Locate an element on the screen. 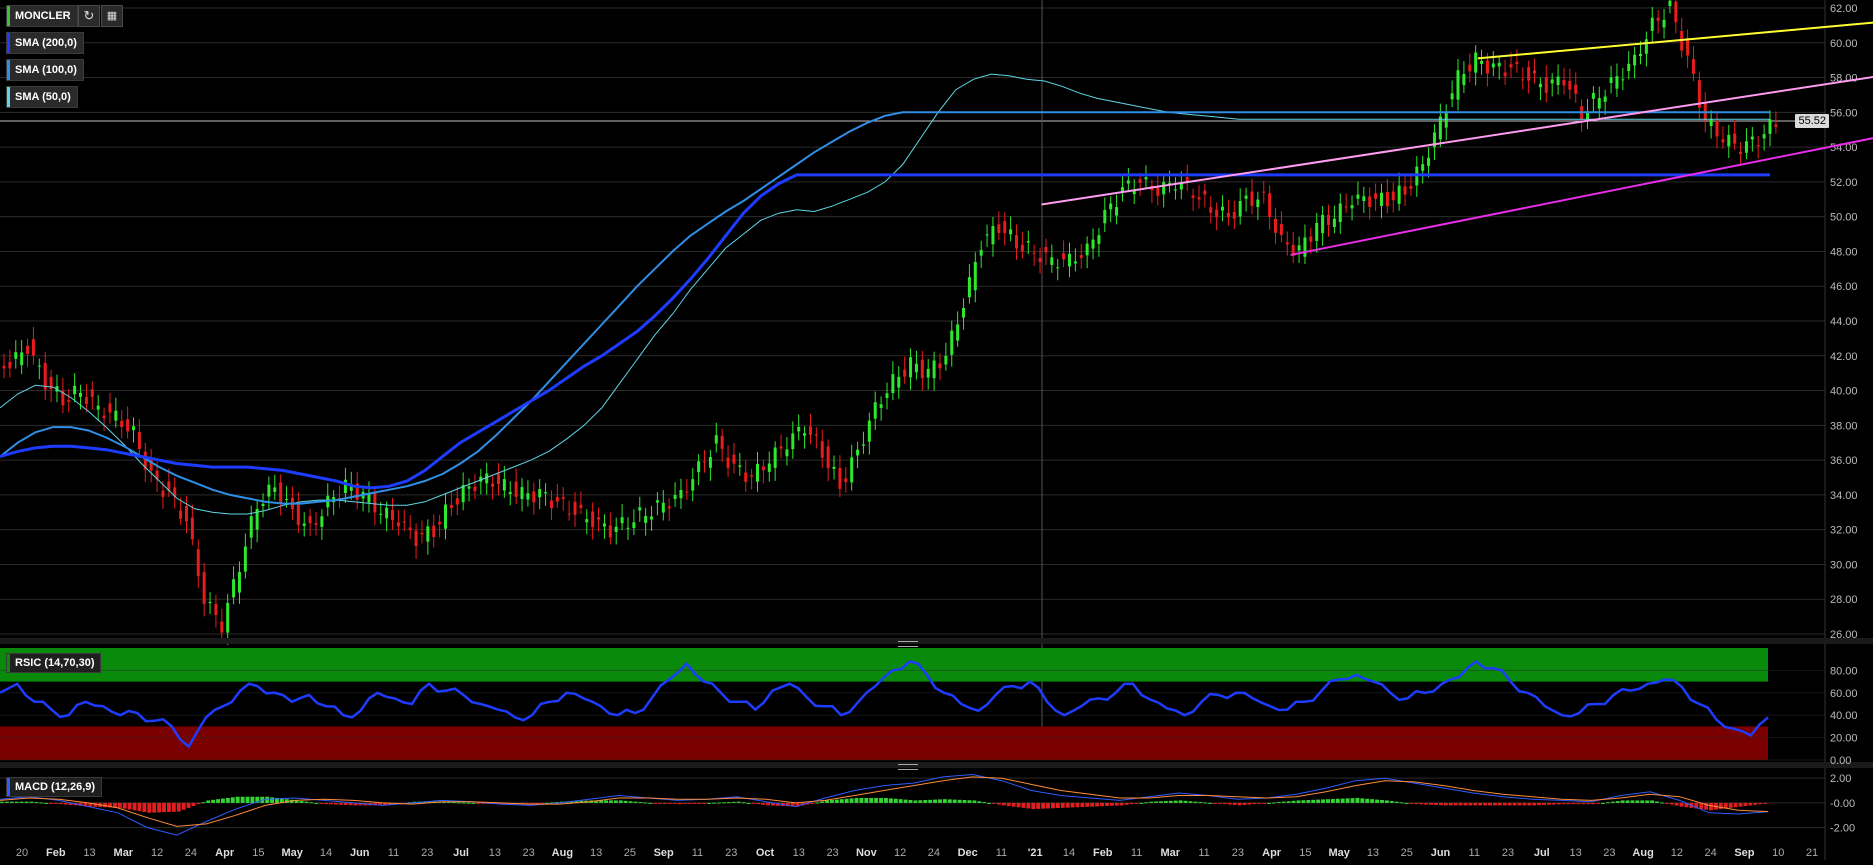  price-tick-label: 34.00 is located at coordinates (1844, 496).